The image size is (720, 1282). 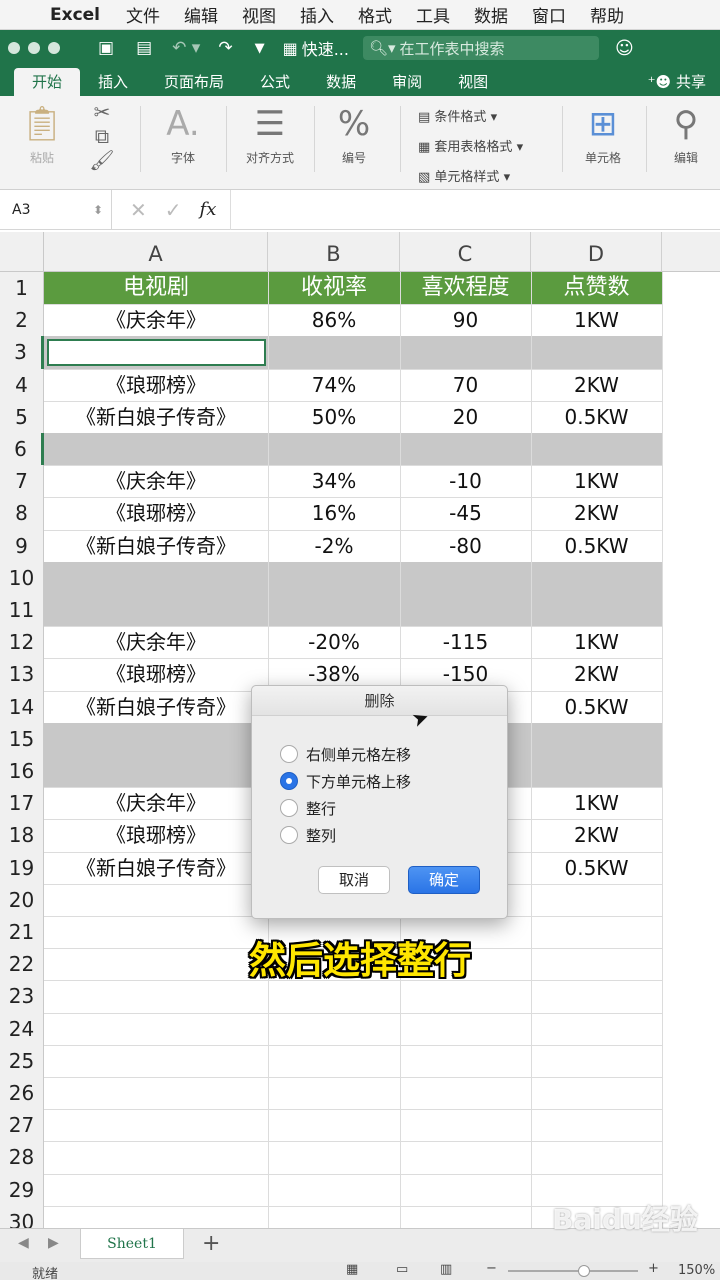 What do you see at coordinates (22, 738) in the screenshot?
I see `row-header: 15` at bounding box center [22, 738].